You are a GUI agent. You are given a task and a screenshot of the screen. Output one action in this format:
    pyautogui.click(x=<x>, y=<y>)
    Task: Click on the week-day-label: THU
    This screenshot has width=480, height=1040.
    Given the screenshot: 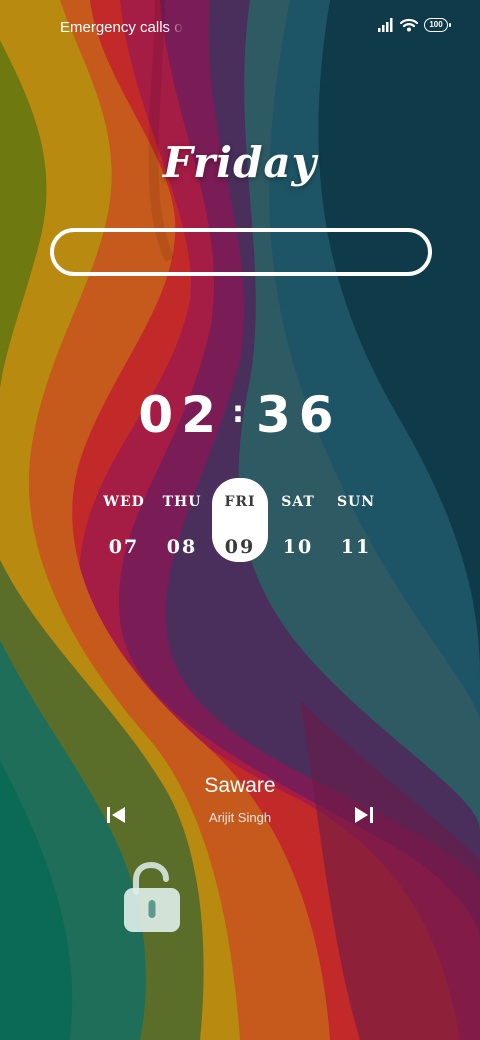 What is the action you would take?
    pyautogui.click(x=182, y=502)
    